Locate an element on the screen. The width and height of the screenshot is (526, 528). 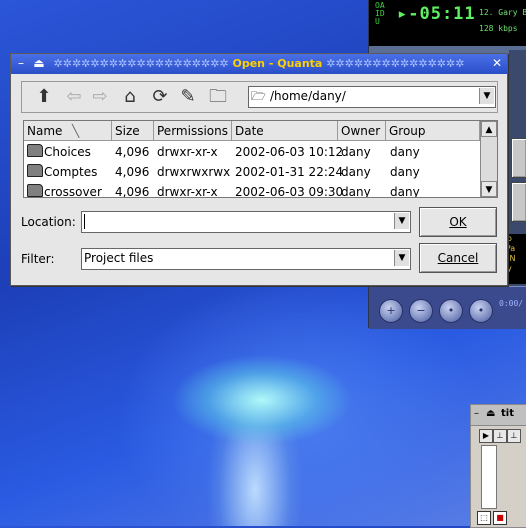
scroll-down-icon: ▼ is located at coordinates (489, 189).